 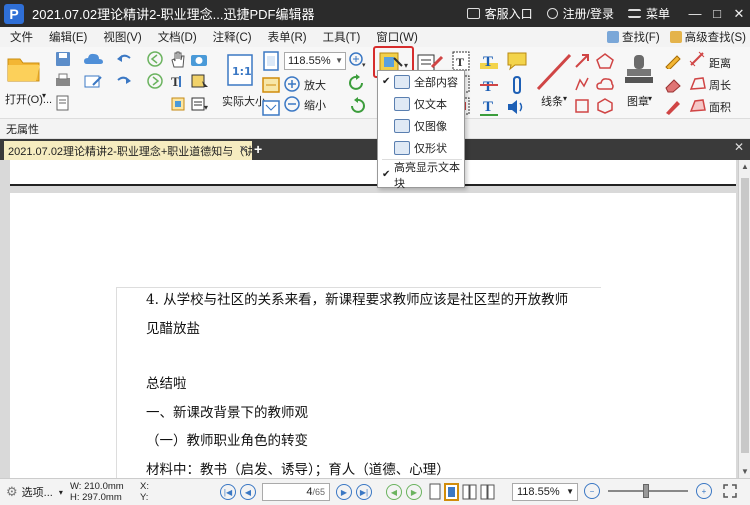 I want to click on scroll-up-icon: ▲, so click(x=745, y=166).